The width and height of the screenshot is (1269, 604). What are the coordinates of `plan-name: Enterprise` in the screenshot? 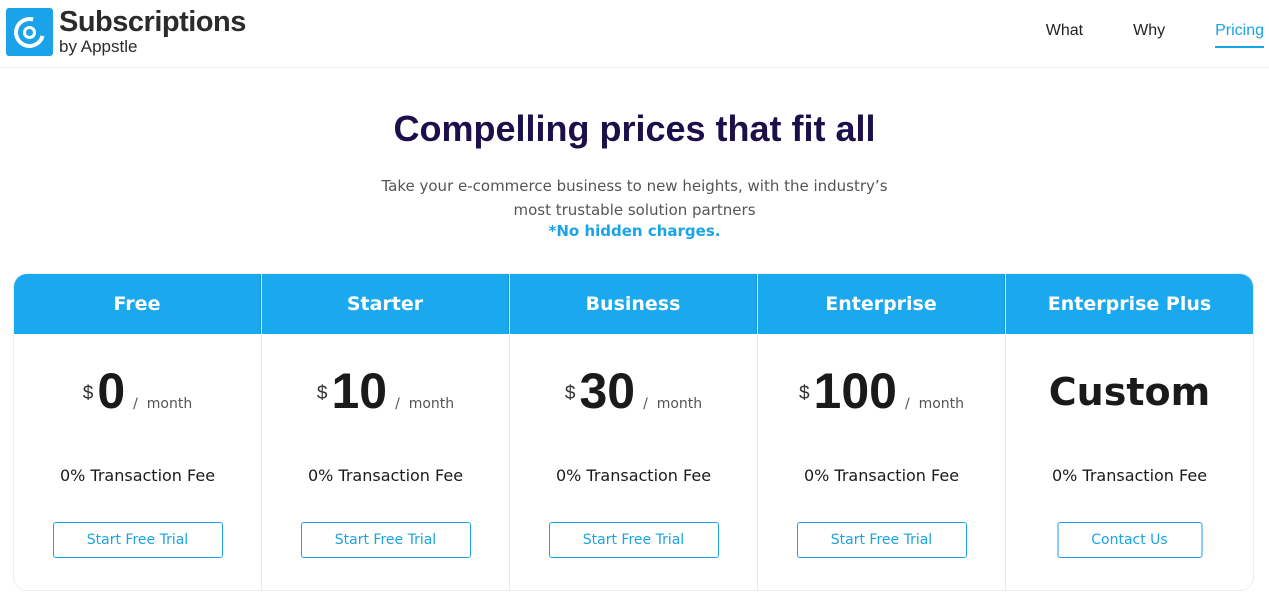 It's located at (881, 304).